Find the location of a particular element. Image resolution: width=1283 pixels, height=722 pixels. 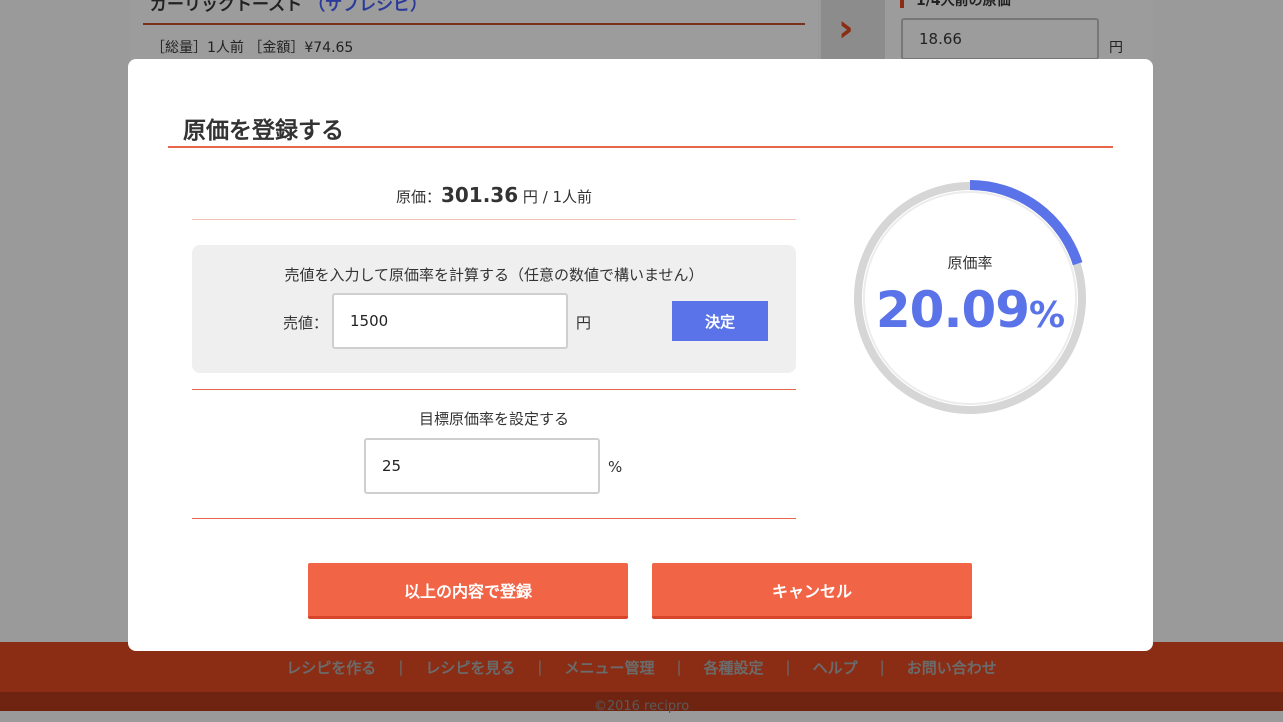

portion-cost-field: 18.66 is located at coordinates (1000, 39).